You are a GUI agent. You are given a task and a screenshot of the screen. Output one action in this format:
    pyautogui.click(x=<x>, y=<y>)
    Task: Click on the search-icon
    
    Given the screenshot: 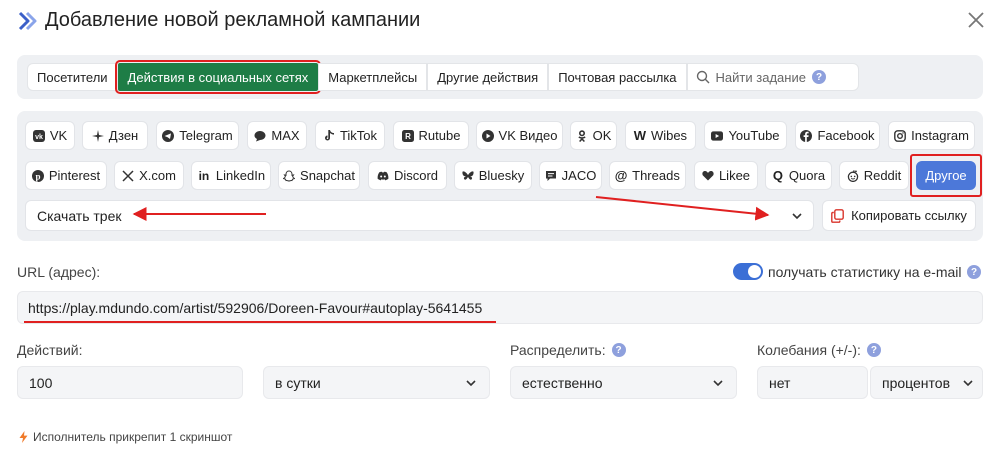 What is the action you would take?
    pyautogui.click(x=703, y=77)
    